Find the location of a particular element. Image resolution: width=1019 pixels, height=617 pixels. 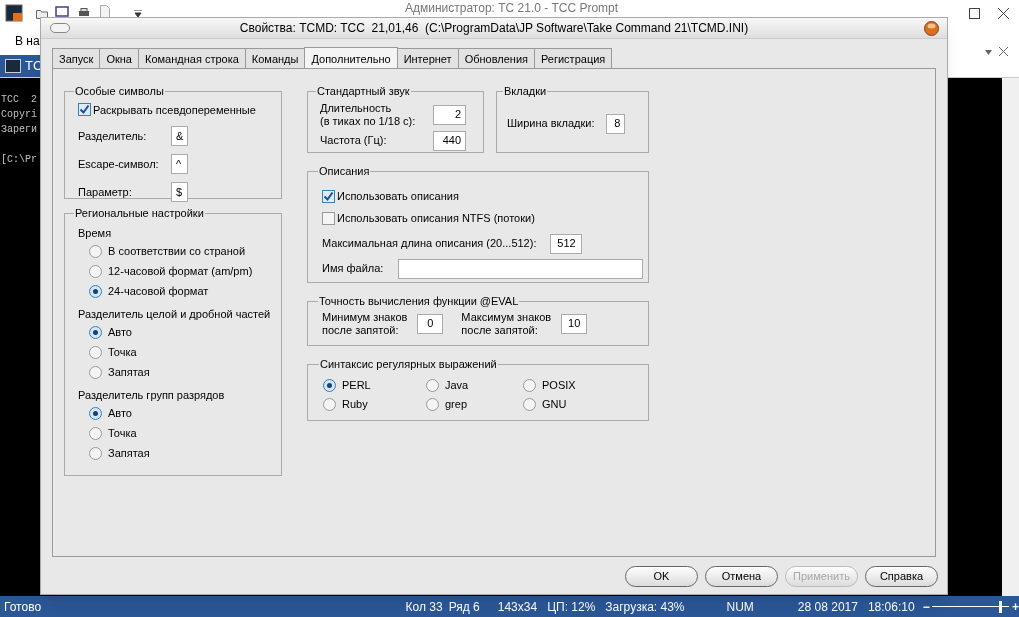

radio-label: Запятая is located at coordinates (129, 454).